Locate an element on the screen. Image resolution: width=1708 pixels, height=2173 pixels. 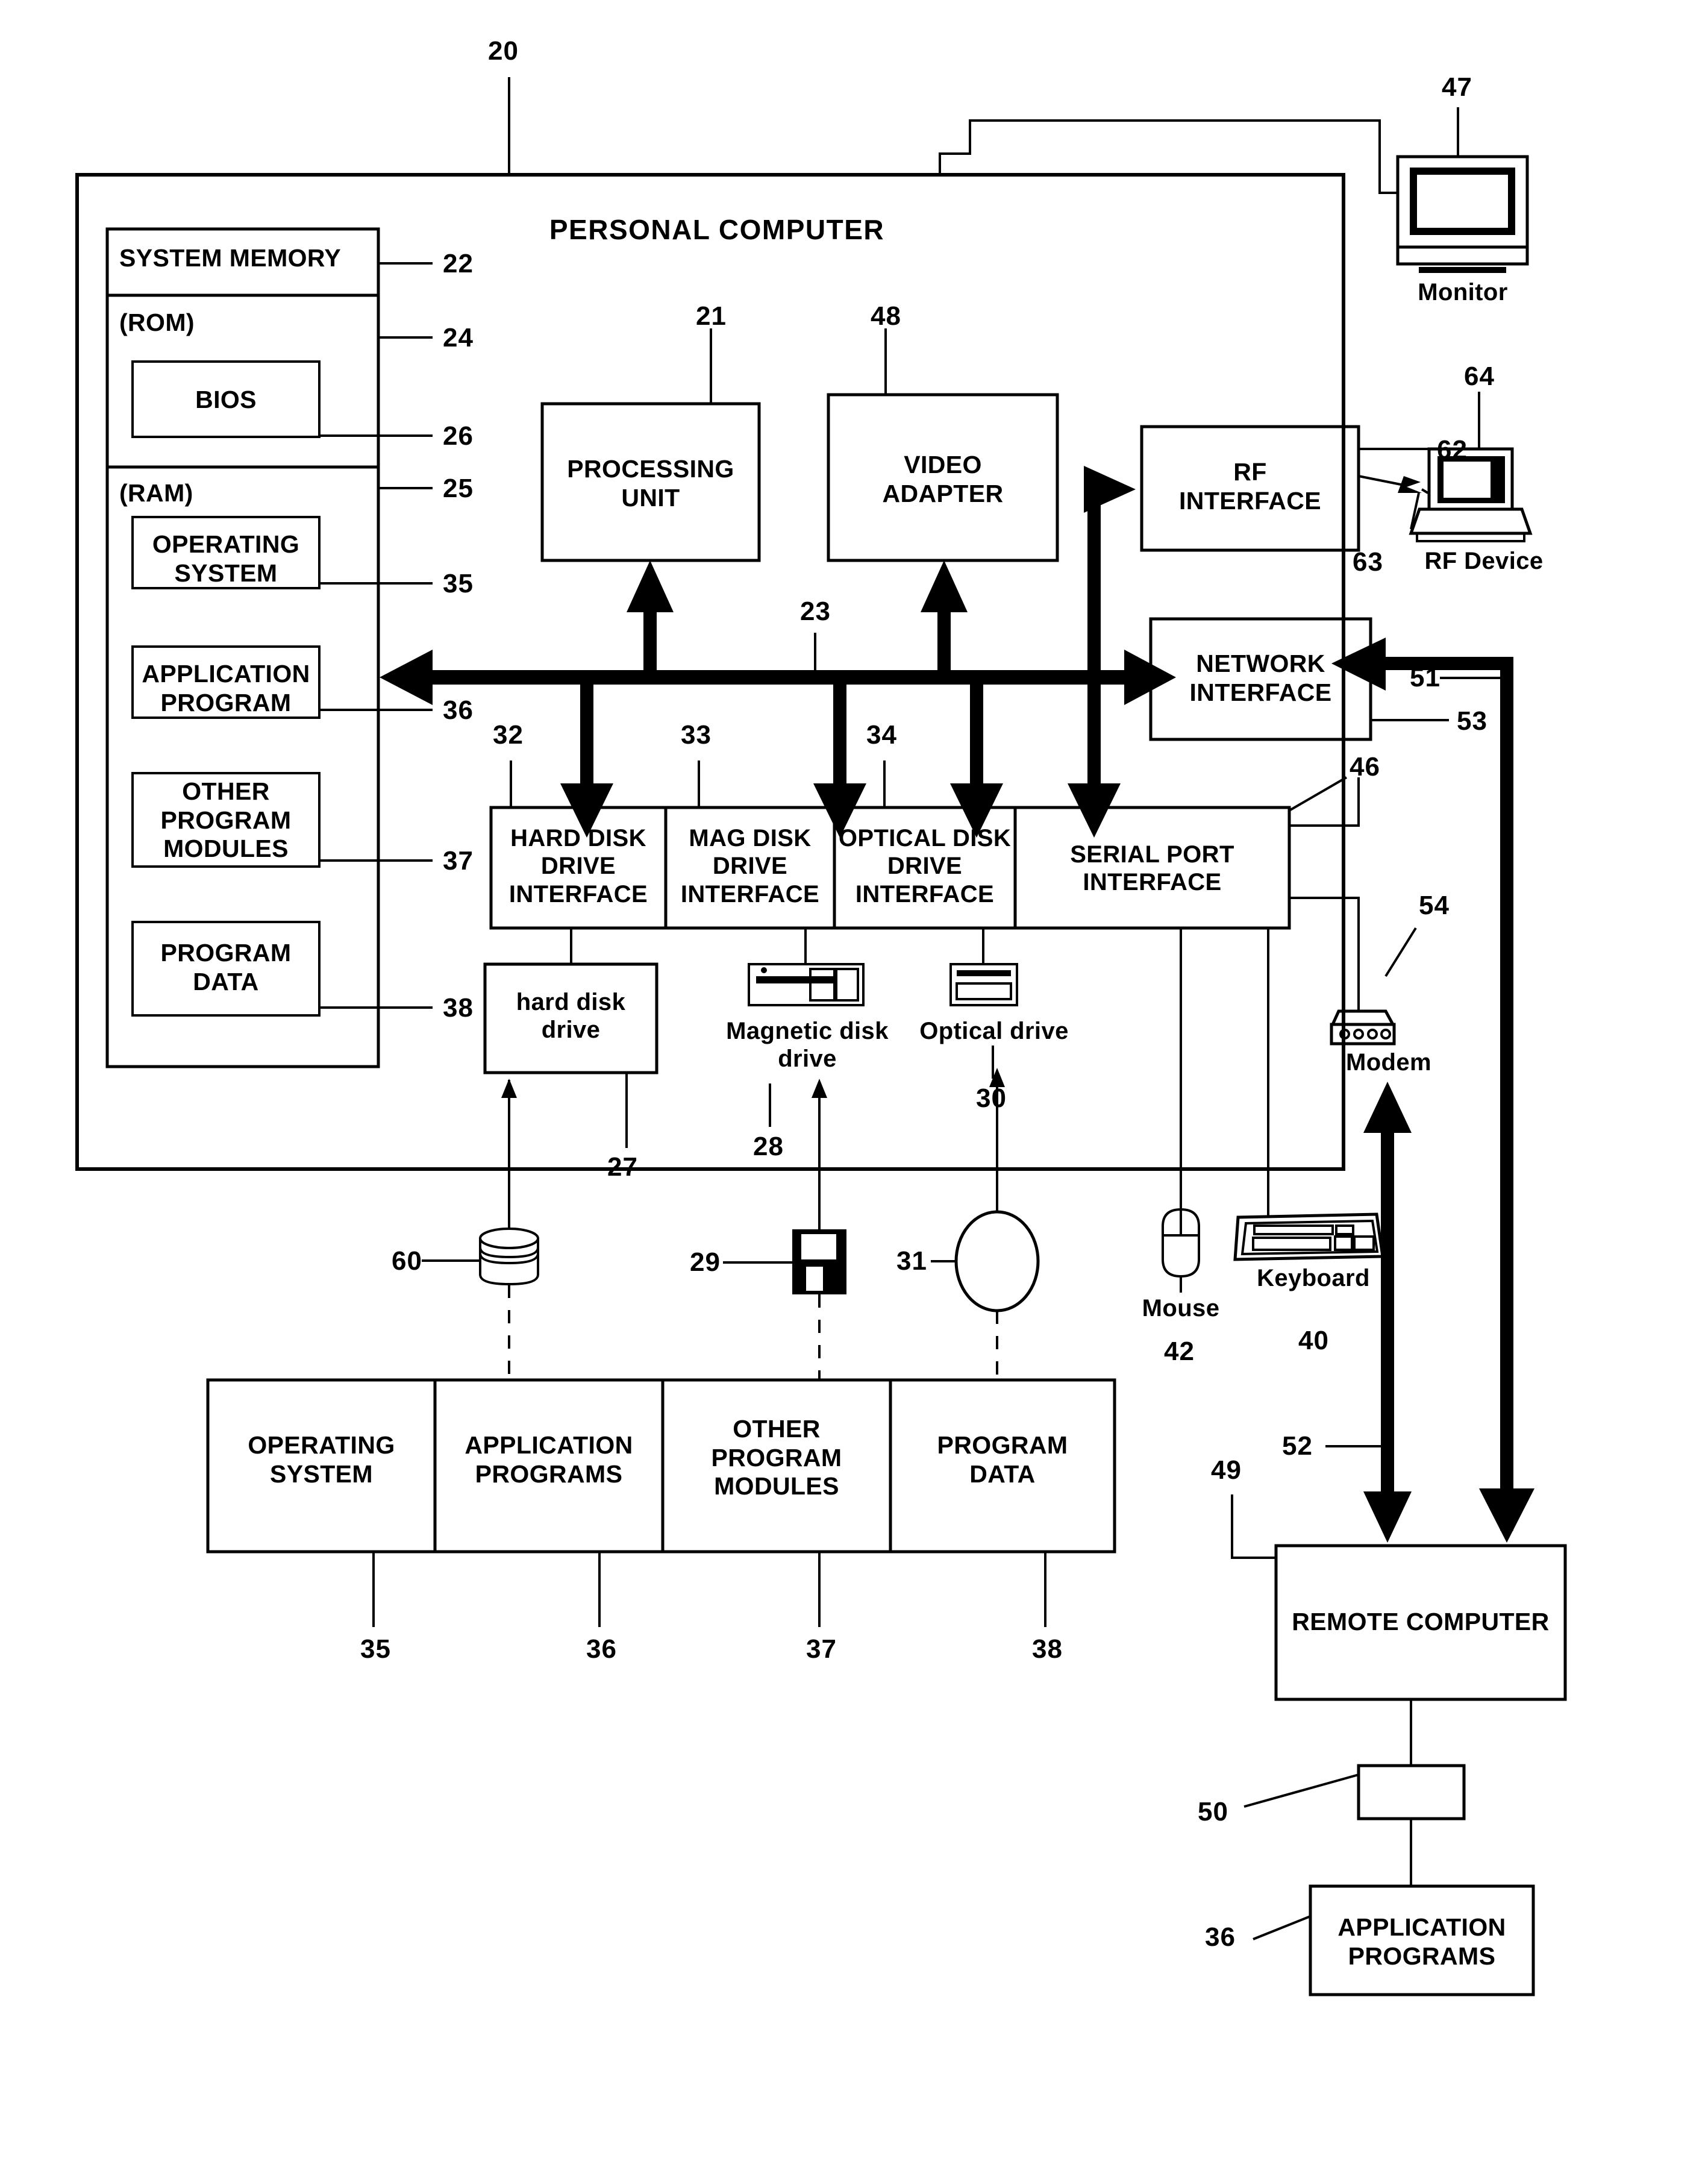
ref-number-20: 20 is located at coordinates (504, 51).